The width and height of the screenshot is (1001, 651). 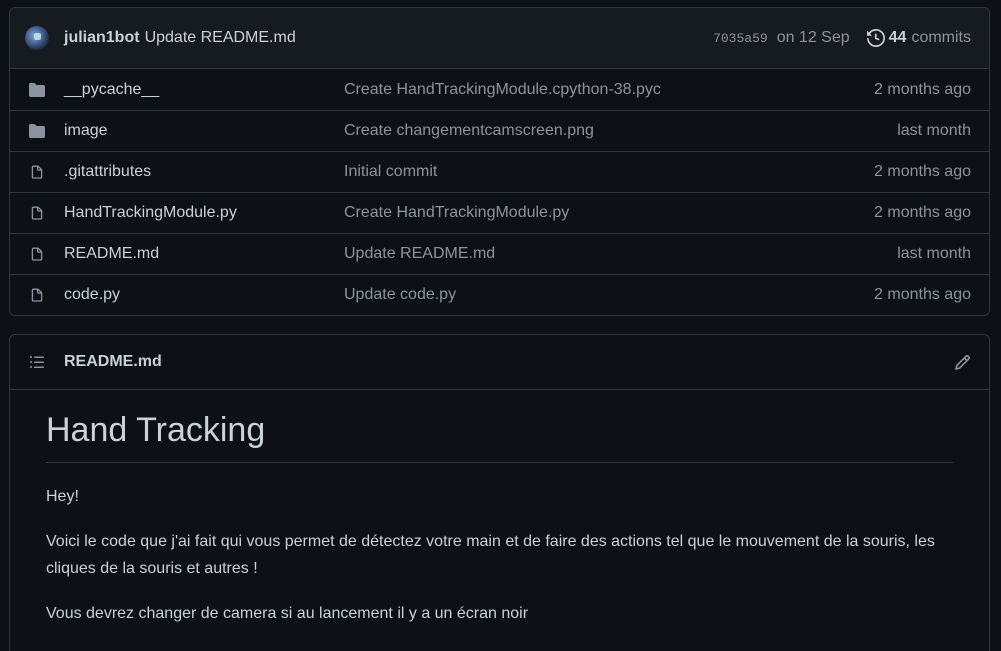 What do you see at coordinates (204, 213) in the screenshot?
I see `file-name: HandTrackingModule.py` at bounding box center [204, 213].